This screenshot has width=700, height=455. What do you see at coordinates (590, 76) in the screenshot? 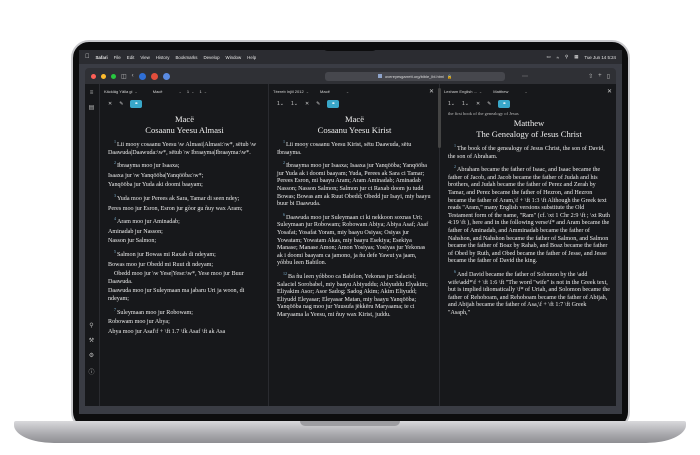
I see `share-icon: ⇧` at bounding box center [590, 76].